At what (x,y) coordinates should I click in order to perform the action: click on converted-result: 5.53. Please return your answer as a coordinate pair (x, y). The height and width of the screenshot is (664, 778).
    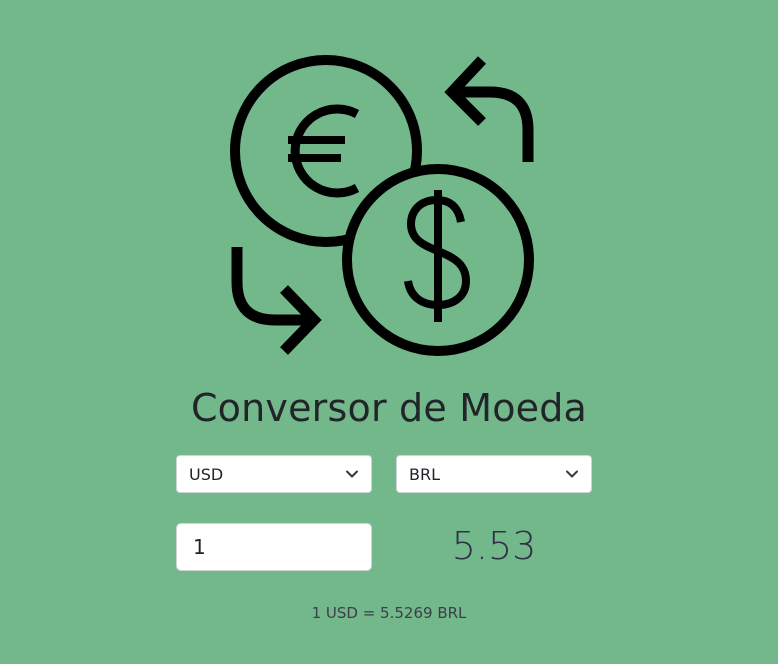
    Looking at the image, I should click on (494, 546).